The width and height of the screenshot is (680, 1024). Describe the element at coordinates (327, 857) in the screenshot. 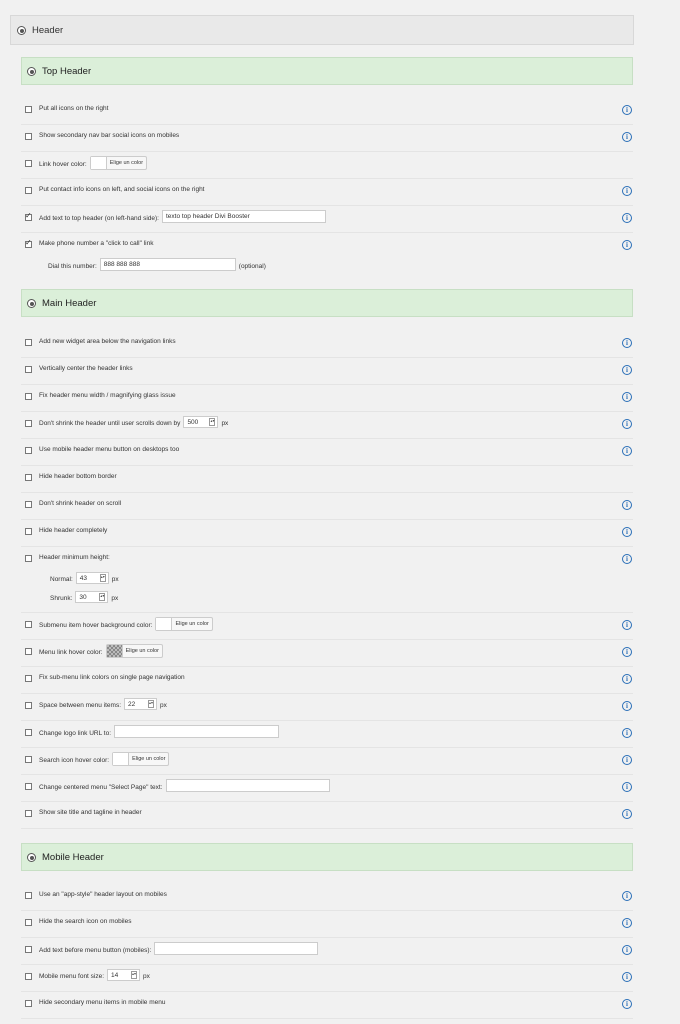

I see `section-mobile-header: Mobile Header` at that location.